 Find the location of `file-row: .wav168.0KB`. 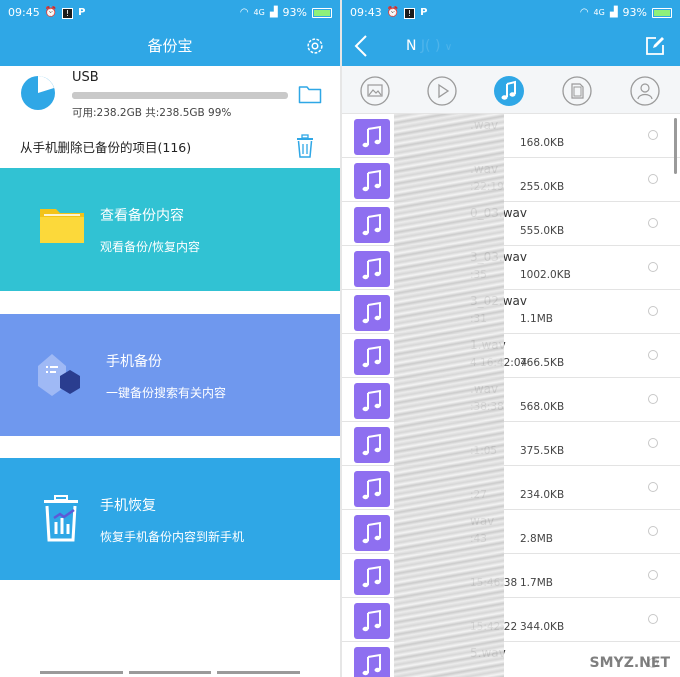

file-row: .wav168.0KB is located at coordinates (511, 136).